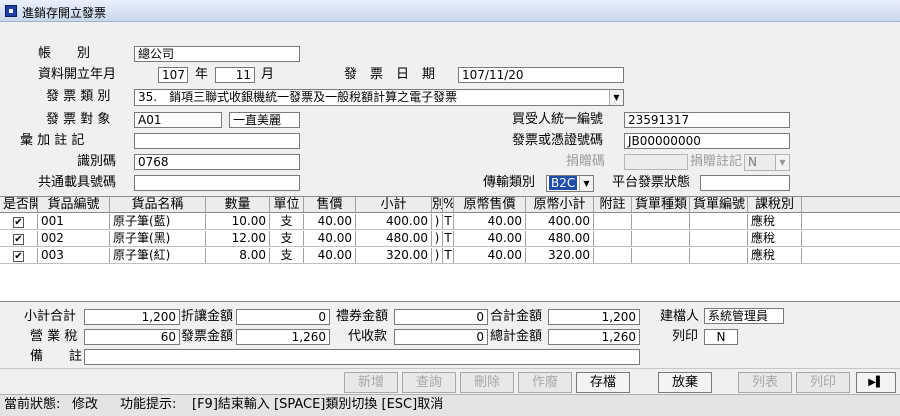  I want to click on year-field: 107, so click(173, 75).